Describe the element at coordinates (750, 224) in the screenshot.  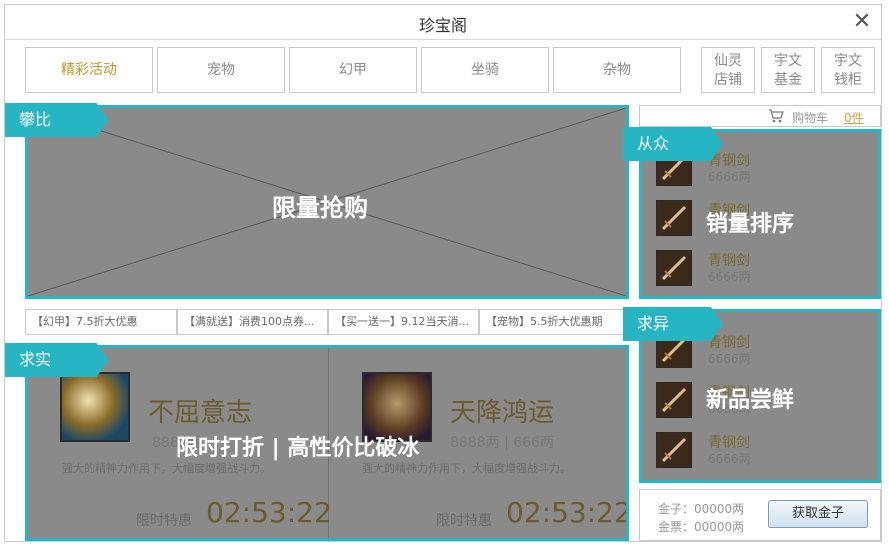
I see `top-sales-overlay-text: 销量排序` at that location.